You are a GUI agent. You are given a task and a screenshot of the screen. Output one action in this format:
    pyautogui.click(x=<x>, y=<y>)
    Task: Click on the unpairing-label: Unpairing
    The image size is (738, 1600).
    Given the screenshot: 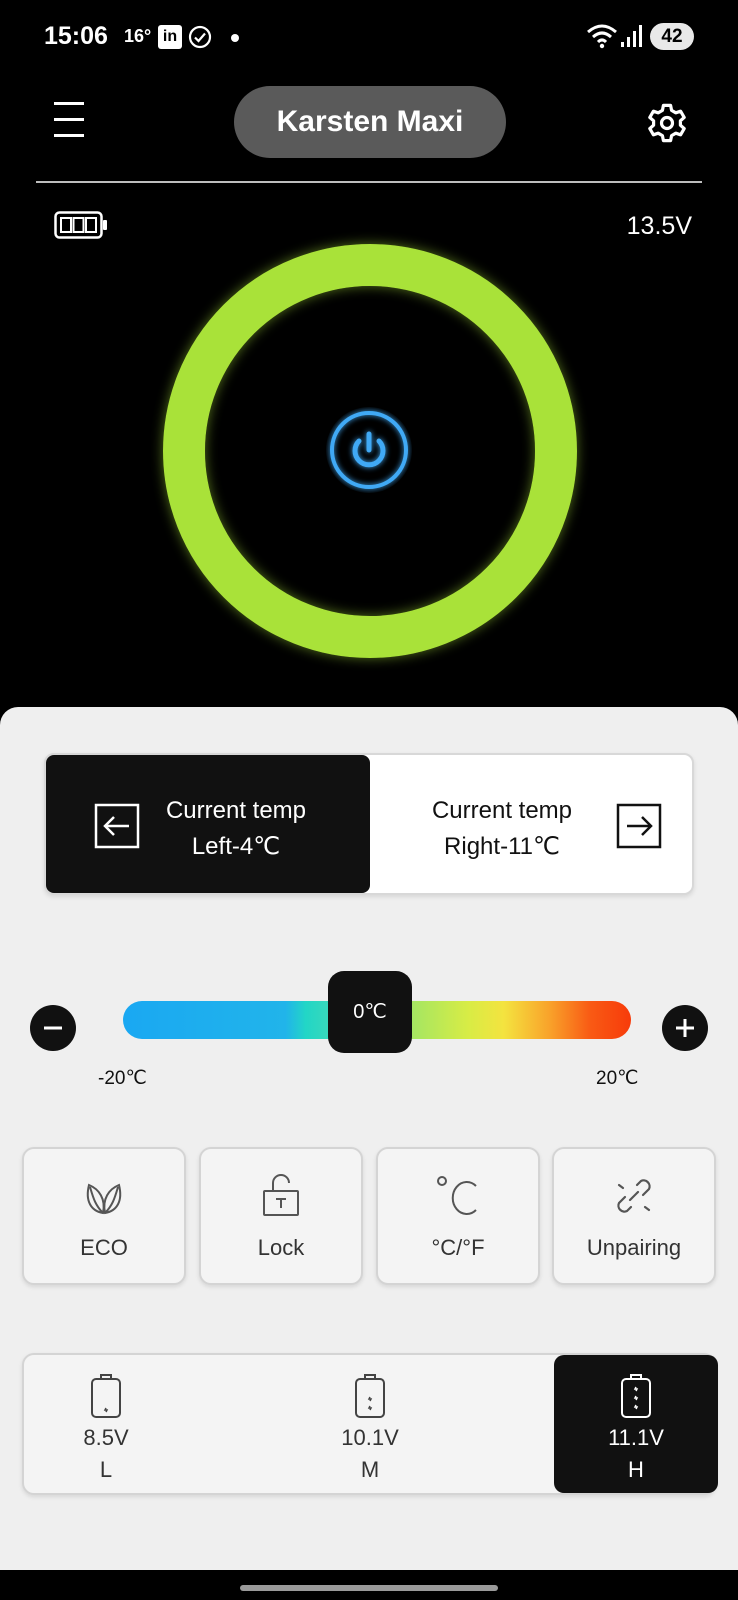 What is the action you would take?
    pyautogui.click(x=634, y=1247)
    